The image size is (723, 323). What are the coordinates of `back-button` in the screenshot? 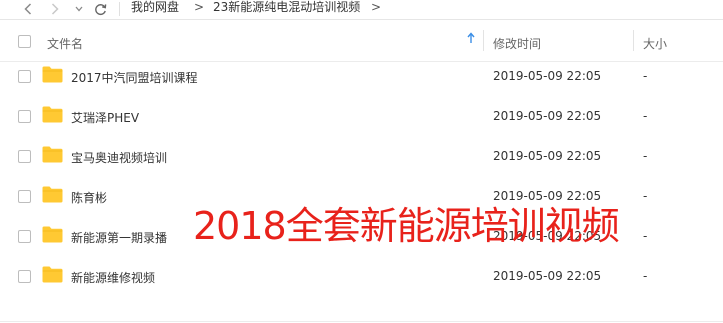 It's located at (28, 9).